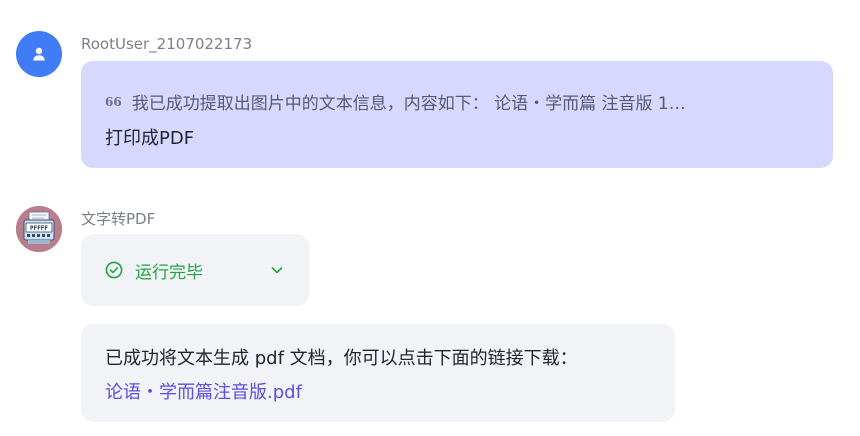  What do you see at coordinates (203, 391) in the screenshot?
I see `pdf-download-link: 论语・学而篇注音版.pdf` at bounding box center [203, 391].